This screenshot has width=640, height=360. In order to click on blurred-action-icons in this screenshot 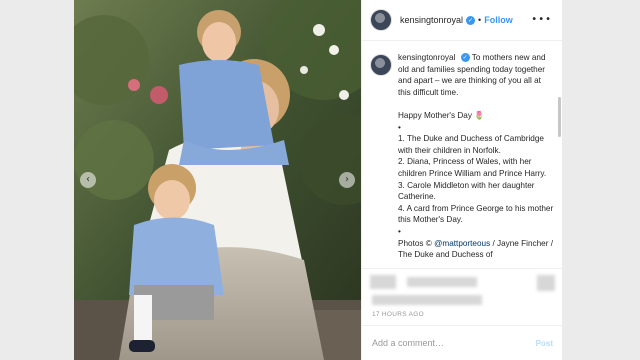, I will do `click(383, 282)`.